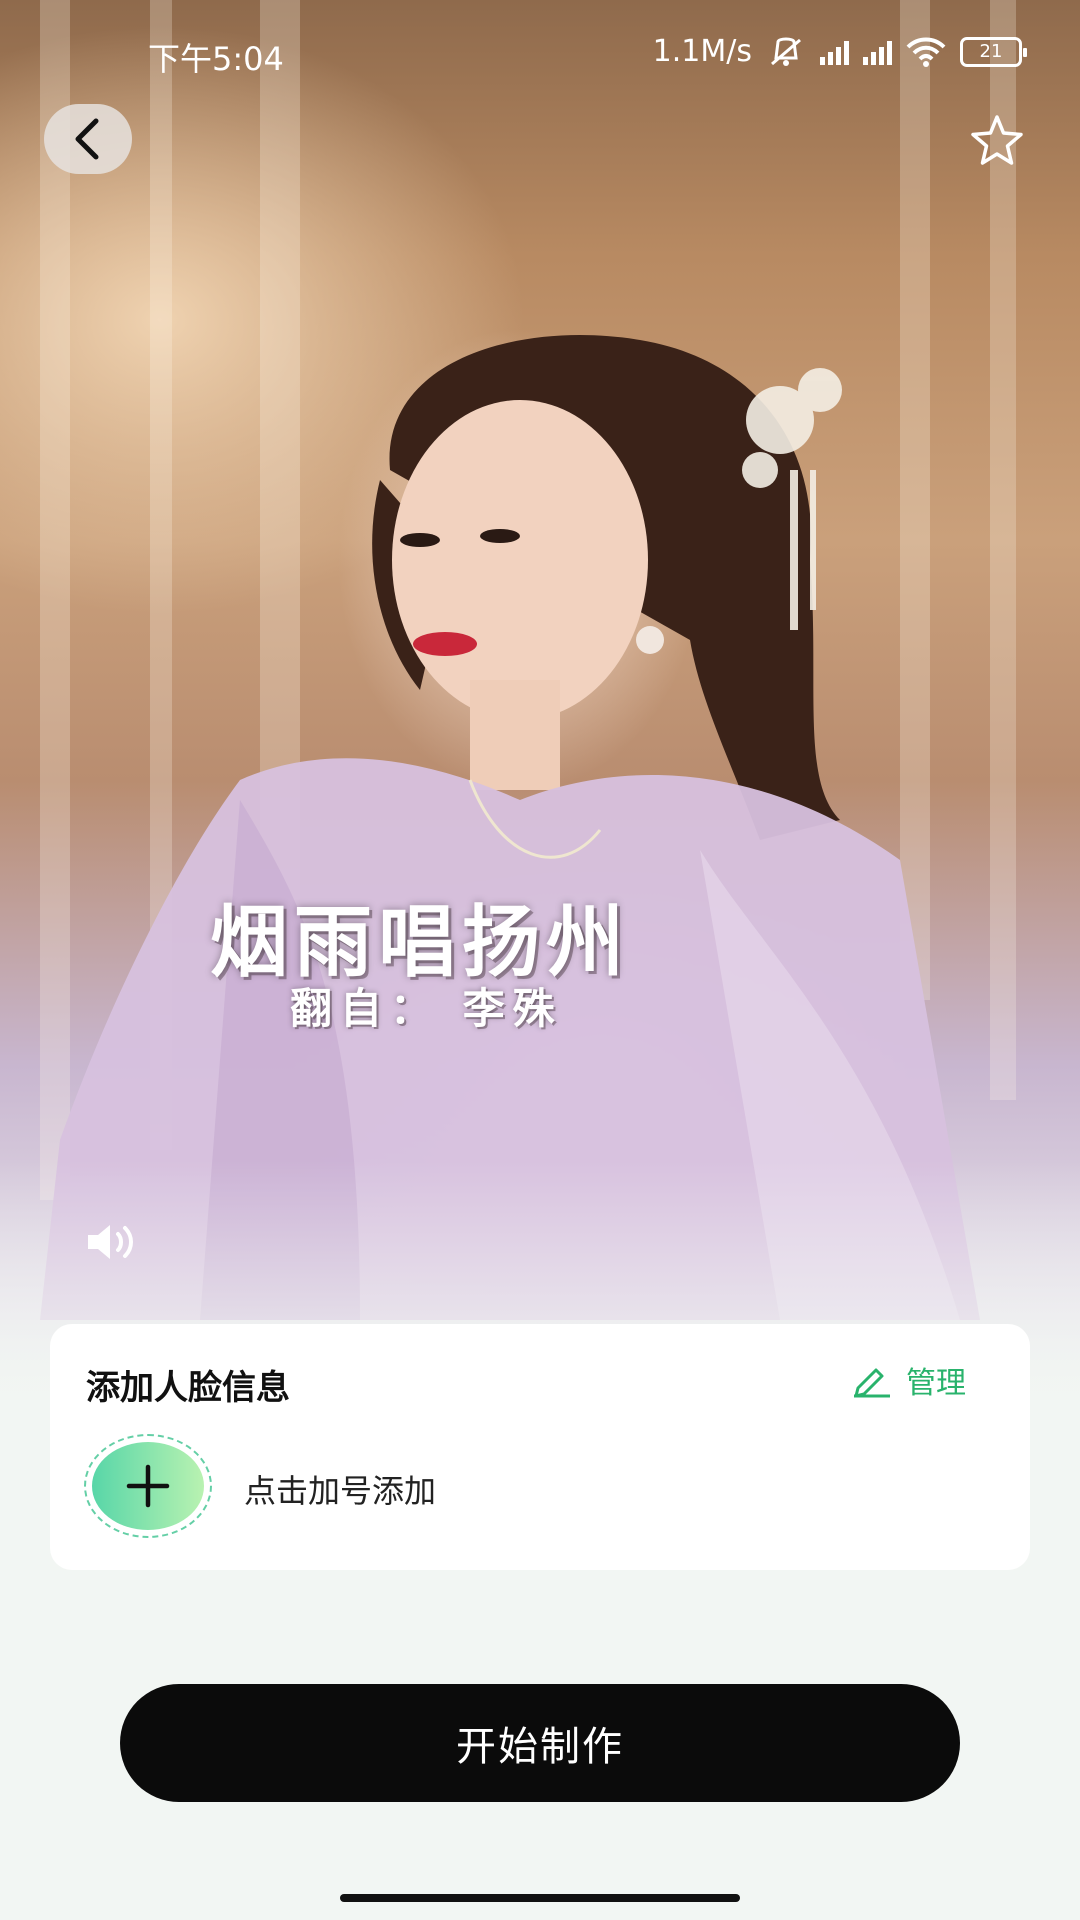 Image resolution: width=1080 pixels, height=1920 pixels. I want to click on volume-icon, so click(110, 1242).